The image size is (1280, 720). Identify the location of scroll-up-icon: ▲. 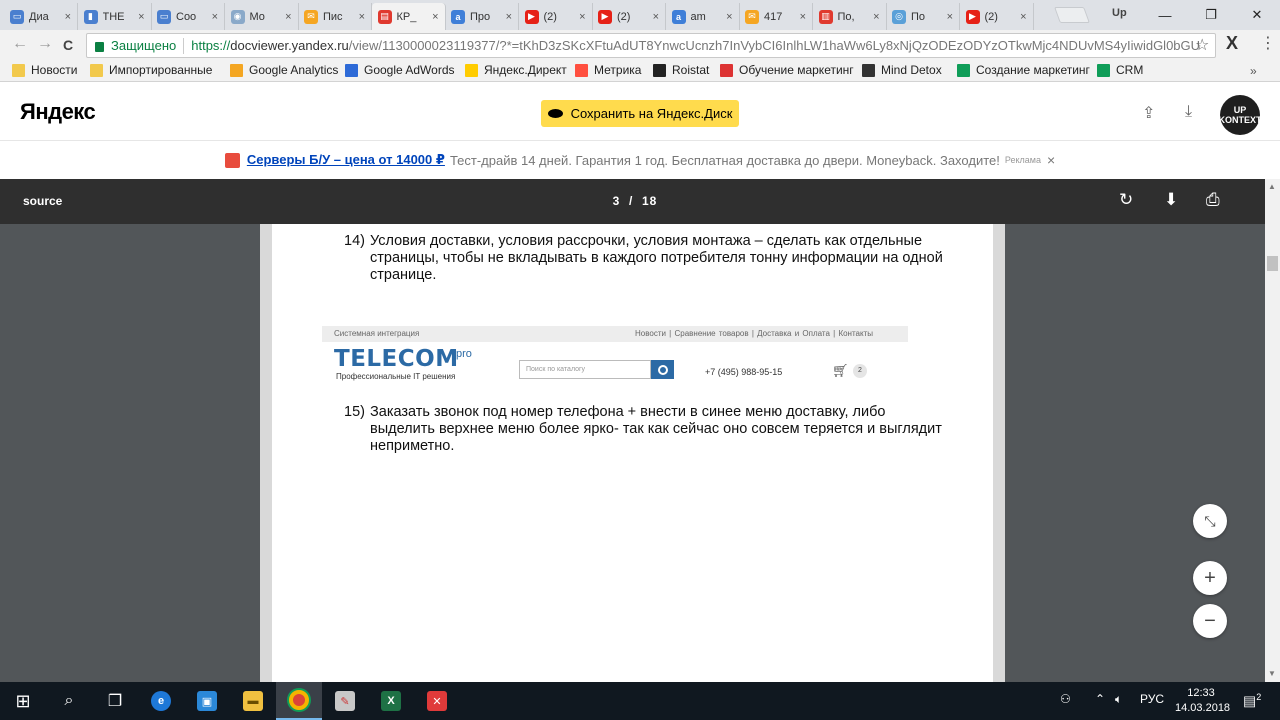
(1272, 186).